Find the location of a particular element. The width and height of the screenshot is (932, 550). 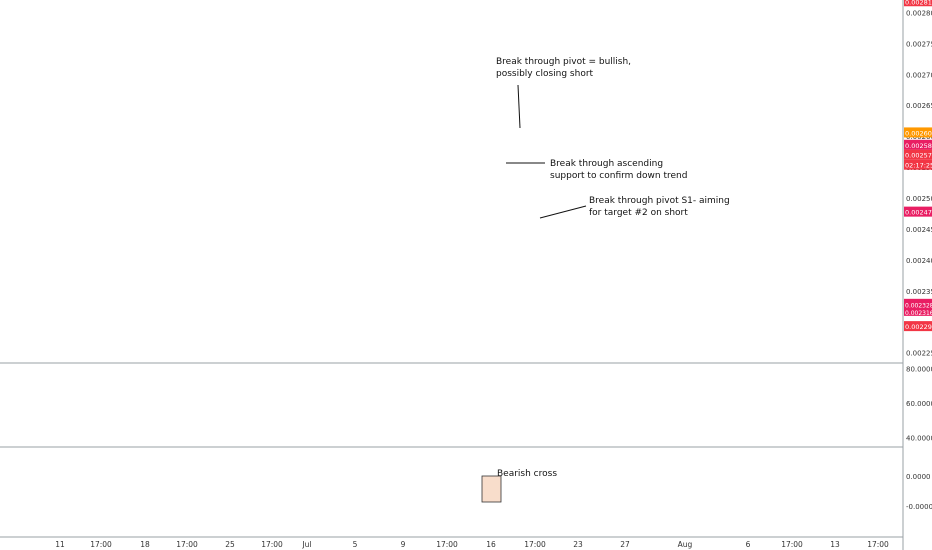

price-tick-label: 0.002400 is located at coordinates (919, 261).